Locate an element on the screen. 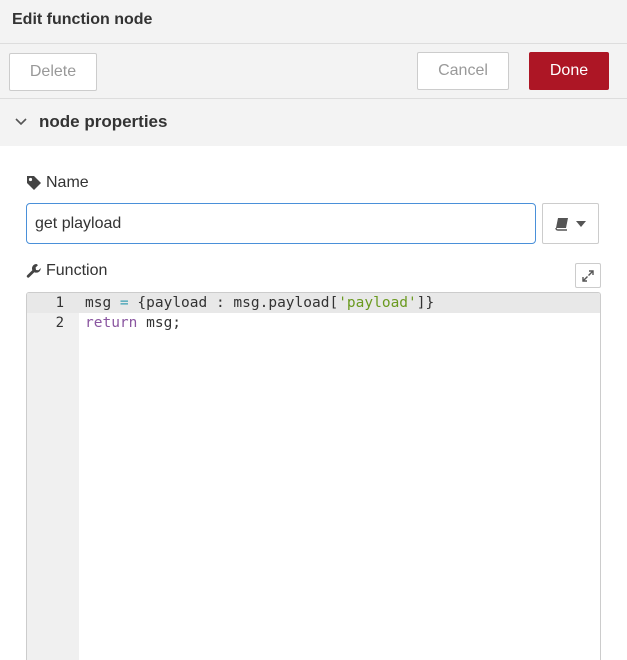 This screenshot has height=660, width=627. editor-gutter is located at coordinates (53, 476).